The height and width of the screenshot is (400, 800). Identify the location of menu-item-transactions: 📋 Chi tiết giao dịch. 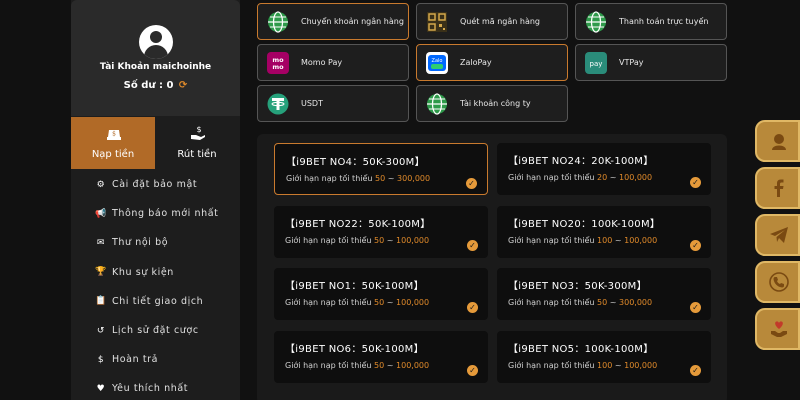
(155, 301).